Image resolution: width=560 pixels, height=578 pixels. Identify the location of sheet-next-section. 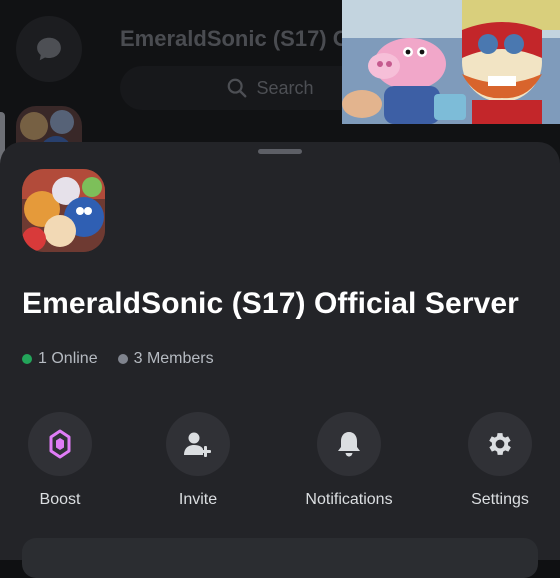
(280, 558).